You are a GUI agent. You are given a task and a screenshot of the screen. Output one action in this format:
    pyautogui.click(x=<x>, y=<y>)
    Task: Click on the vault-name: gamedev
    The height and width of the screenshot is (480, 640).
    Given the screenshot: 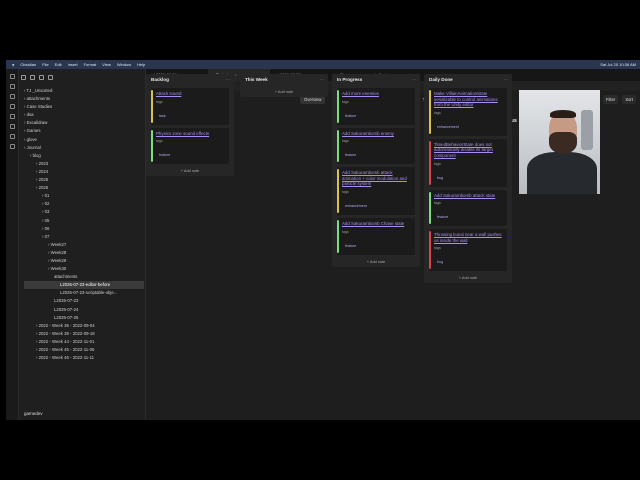 What is the action you would take?
    pyautogui.click(x=33, y=413)
    